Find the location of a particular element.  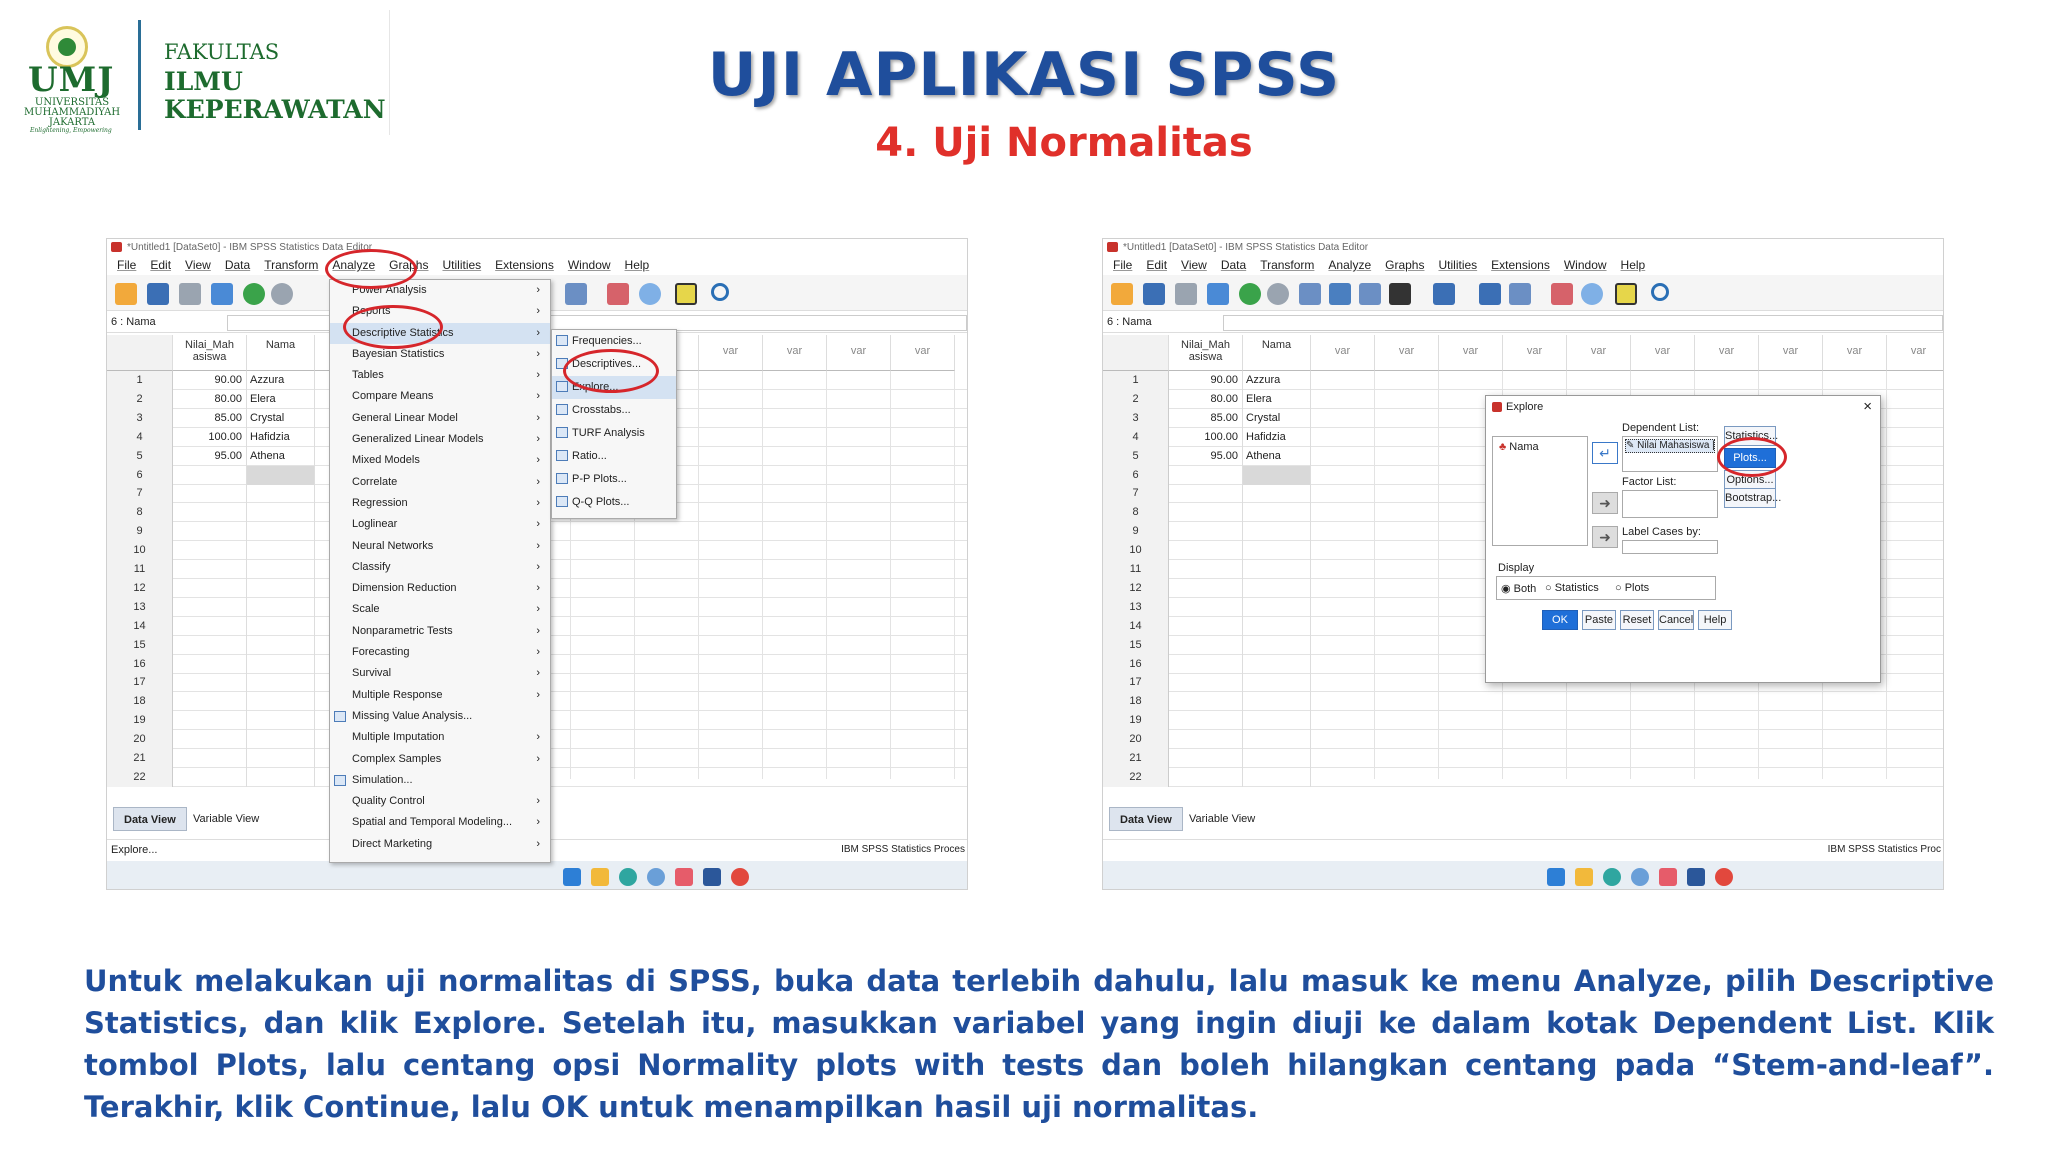

table-row: 22 is located at coordinates (1523, 777).